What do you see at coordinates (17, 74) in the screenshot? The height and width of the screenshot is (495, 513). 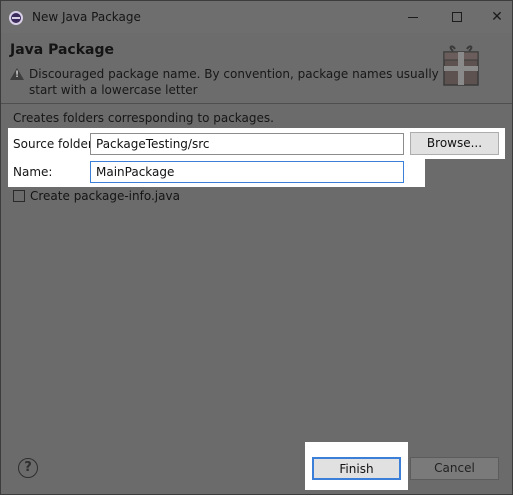 I see `warning-icon` at bounding box center [17, 74].